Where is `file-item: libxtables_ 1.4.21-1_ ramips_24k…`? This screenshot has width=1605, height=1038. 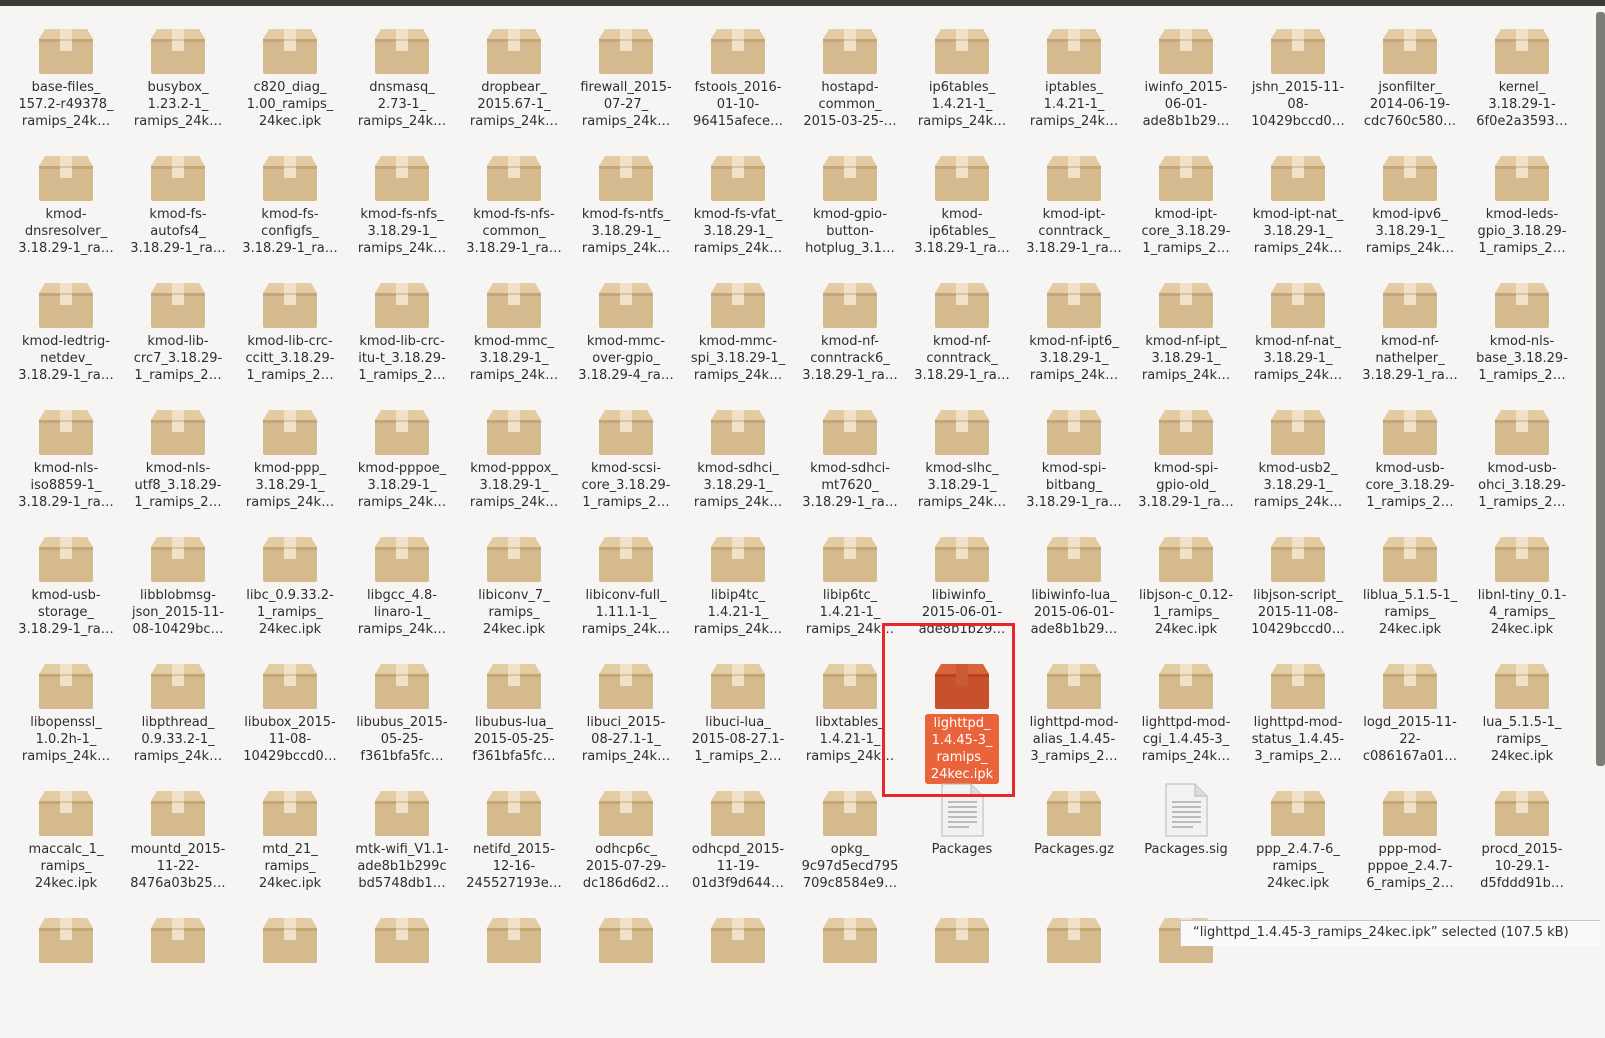
file-item: libxtables_ 1.4.21-1_ ramips_24k… is located at coordinates (850, 720).